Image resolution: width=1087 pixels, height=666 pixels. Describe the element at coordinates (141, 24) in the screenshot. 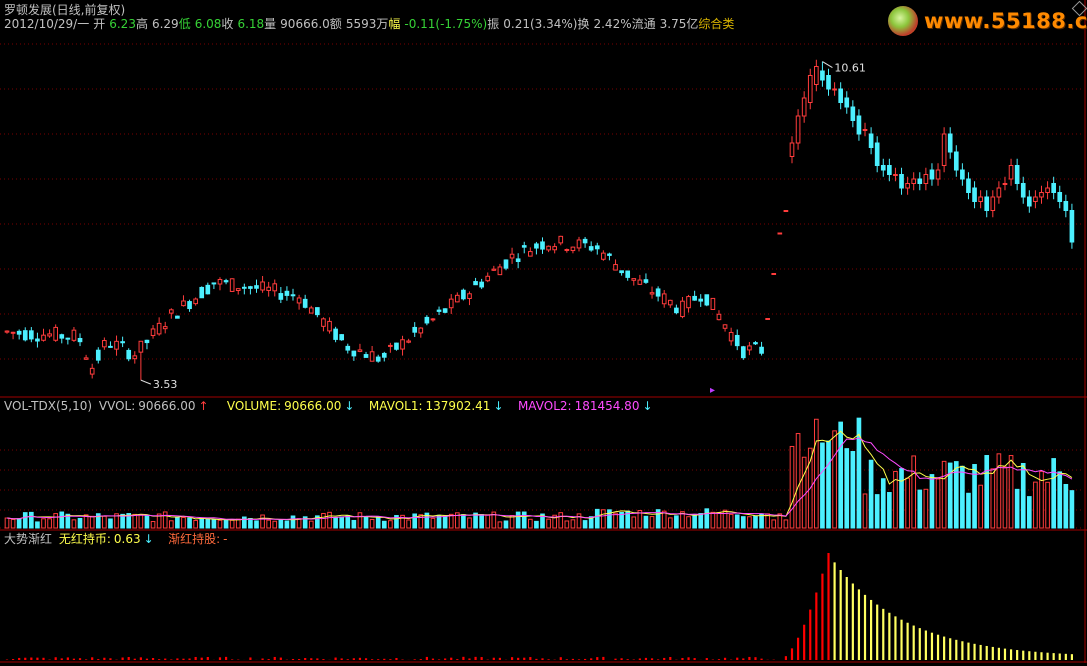

I see `quote-item: 高` at that location.